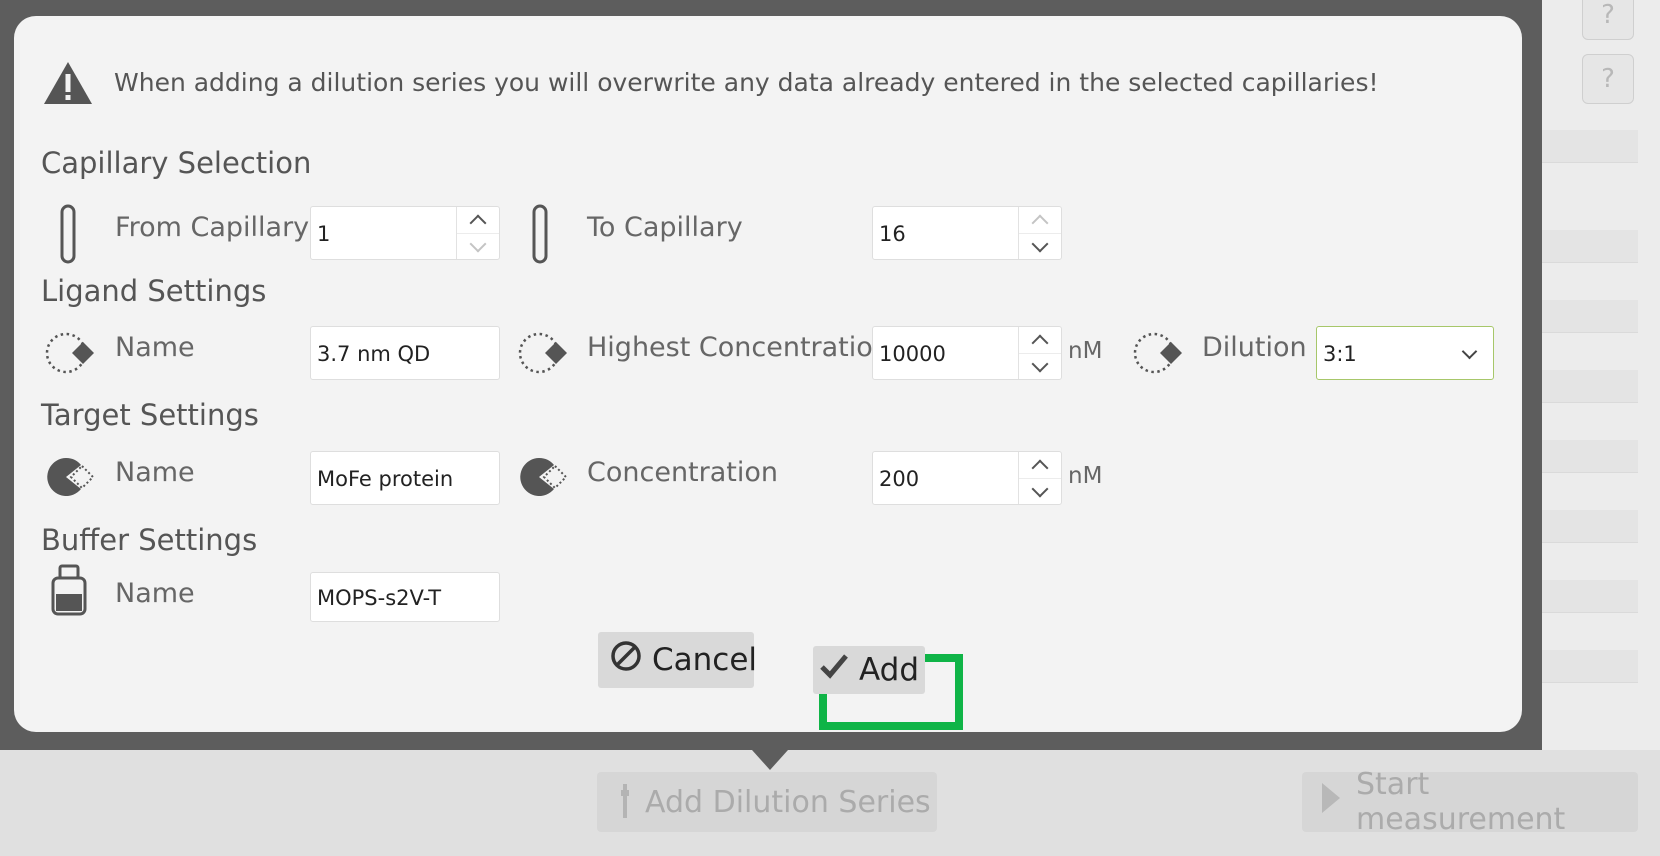  What do you see at coordinates (155, 472) in the screenshot?
I see `target-name-label: Name` at bounding box center [155, 472].